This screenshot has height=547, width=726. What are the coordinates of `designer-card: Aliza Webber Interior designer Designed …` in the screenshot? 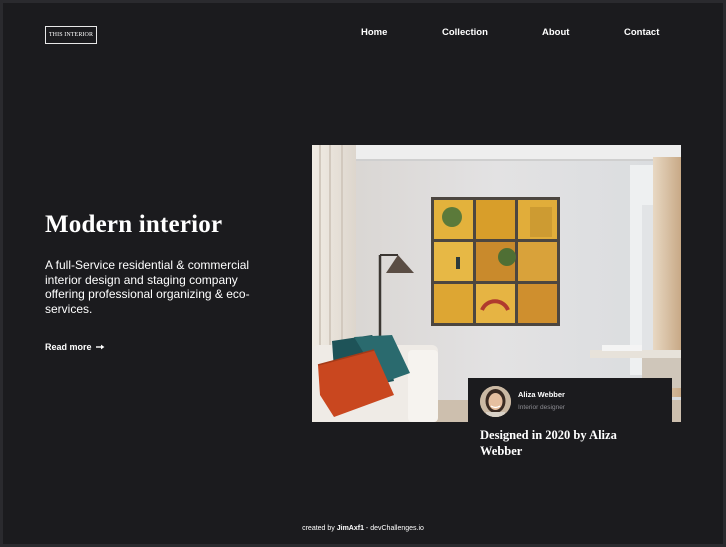 It's located at (570, 424).